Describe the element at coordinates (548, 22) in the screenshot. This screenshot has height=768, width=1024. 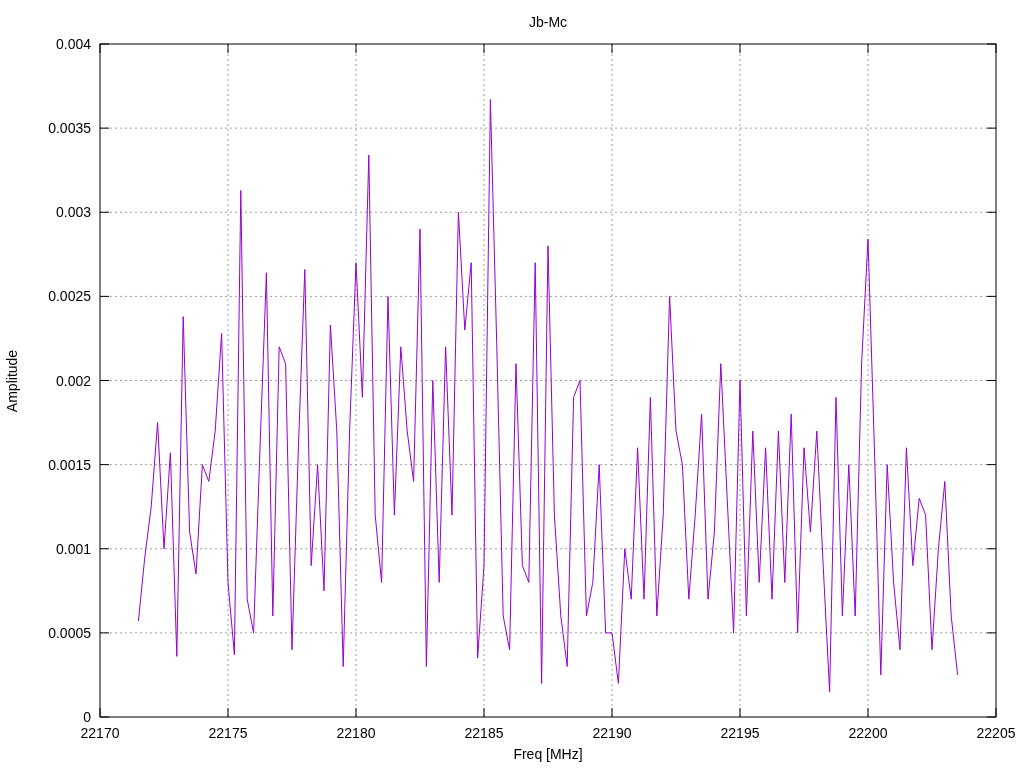
I see `chart-title: Jb-Mc` at that location.